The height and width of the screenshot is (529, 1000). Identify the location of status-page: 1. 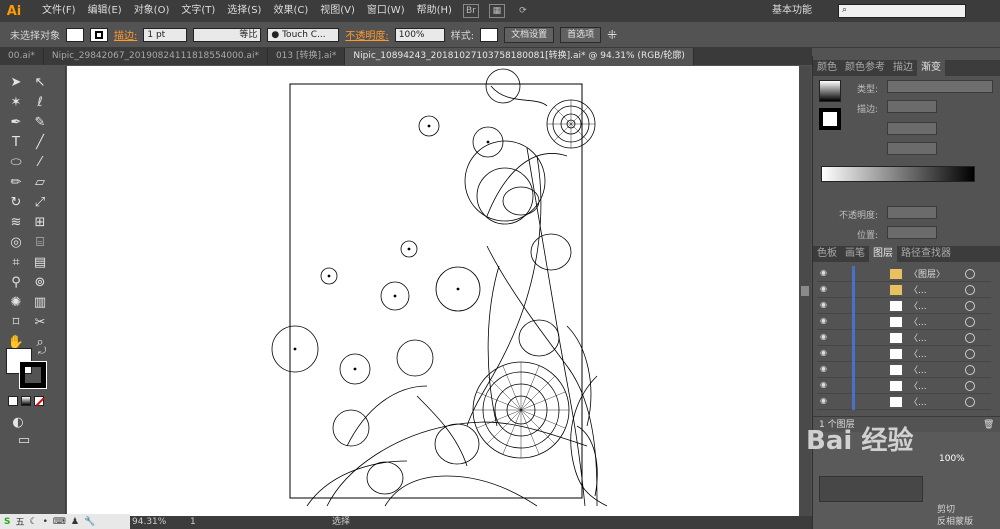
(193, 522).